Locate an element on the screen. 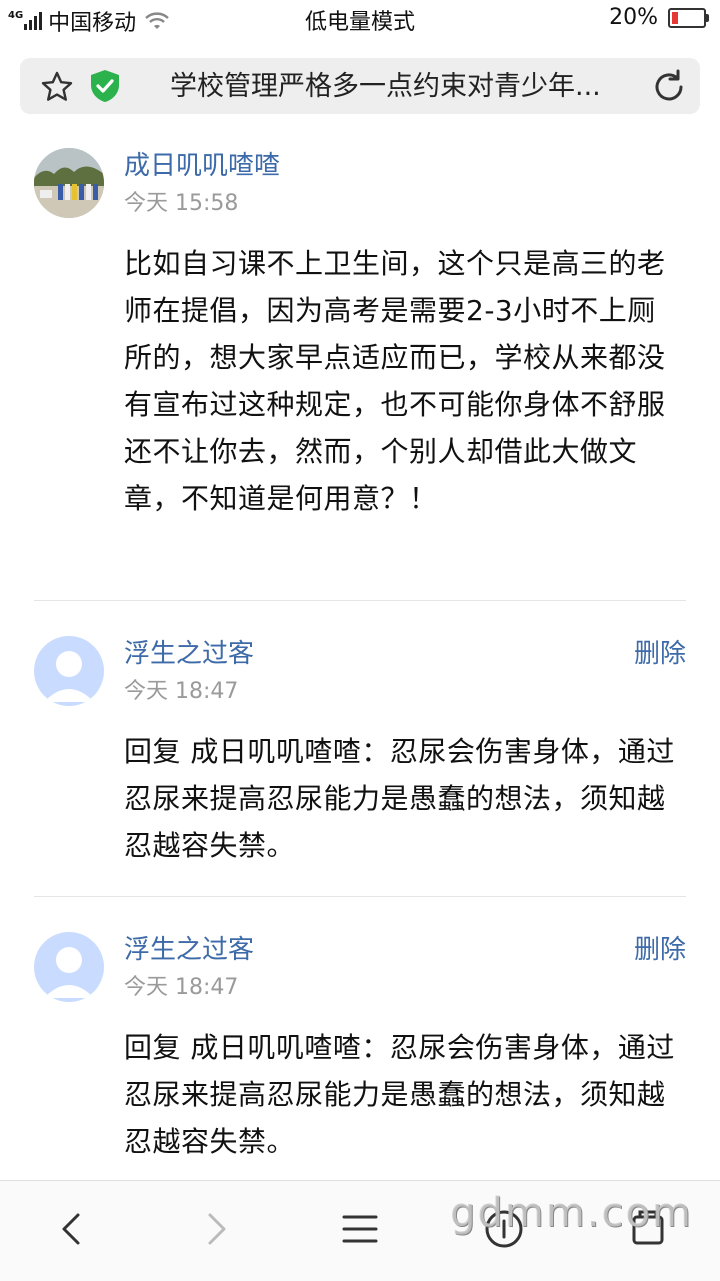  menu-icon is located at coordinates (360, 1229).